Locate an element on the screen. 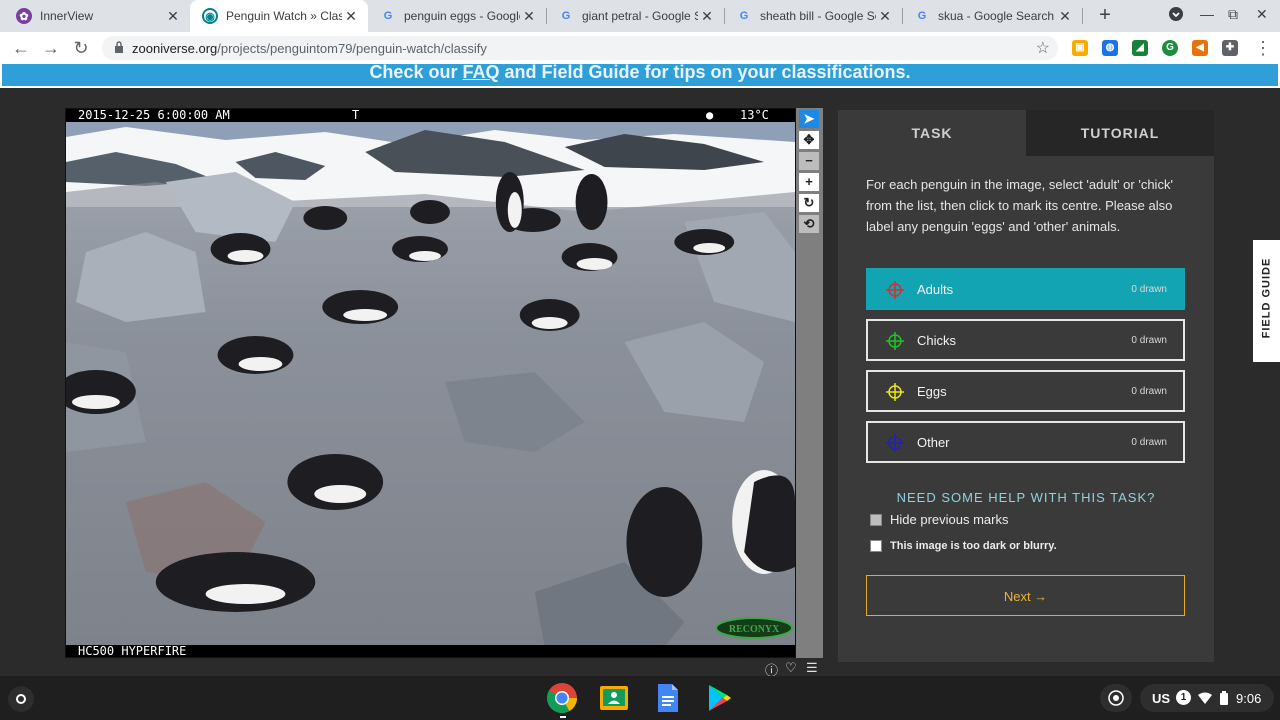 This screenshot has height=720, width=1280. reconyx-logo: RECONYX is located at coordinates (754, 628).